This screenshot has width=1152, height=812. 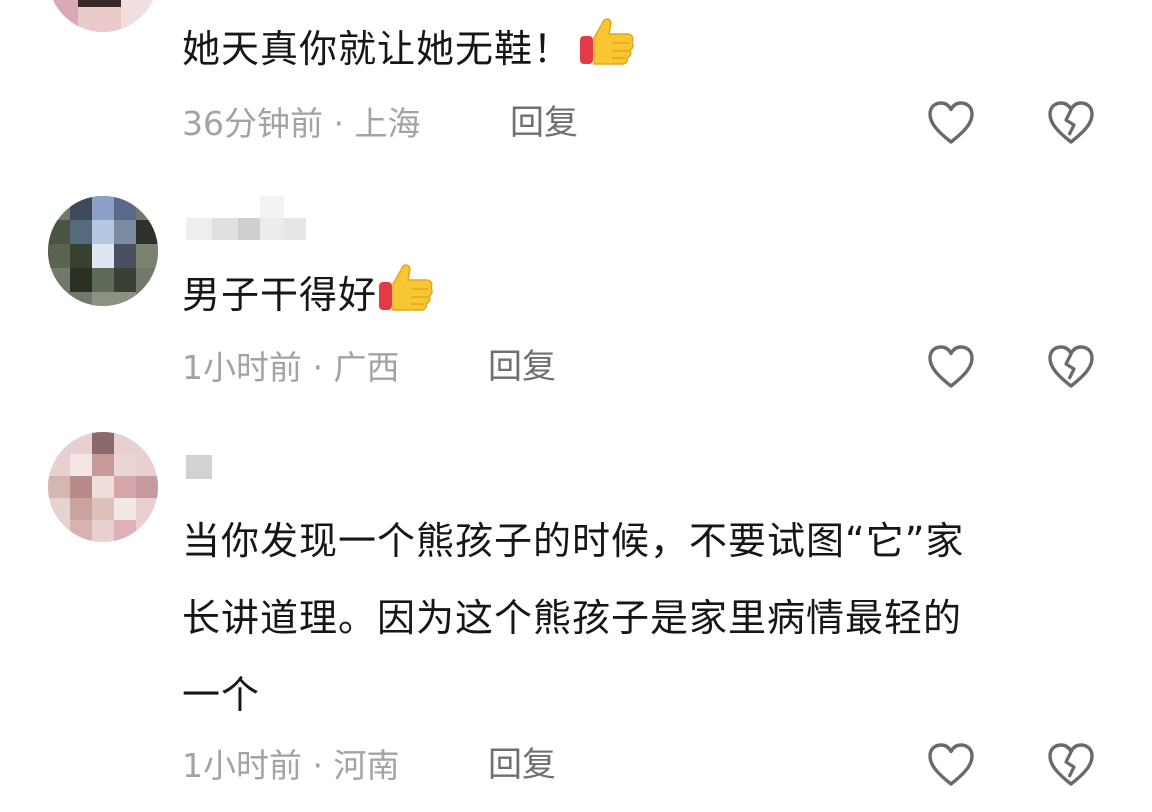 What do you see at coordinates (647, 53) in the screenshot?
I see `comment-text: 她天真你就让她无鞋！` at bounding box center [647, 53].